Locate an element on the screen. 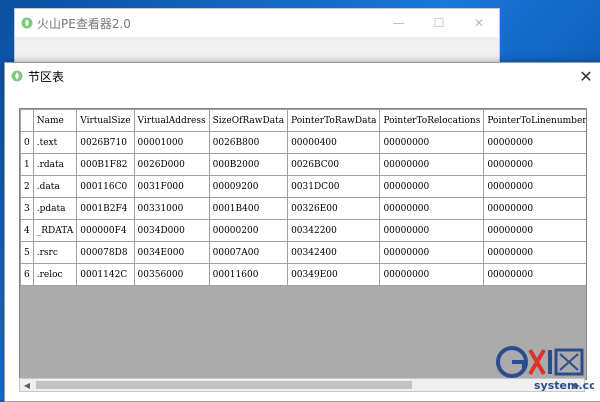 The width and height of the screenshot is (600, 402). corner-header is located at coordinates (27, 120).